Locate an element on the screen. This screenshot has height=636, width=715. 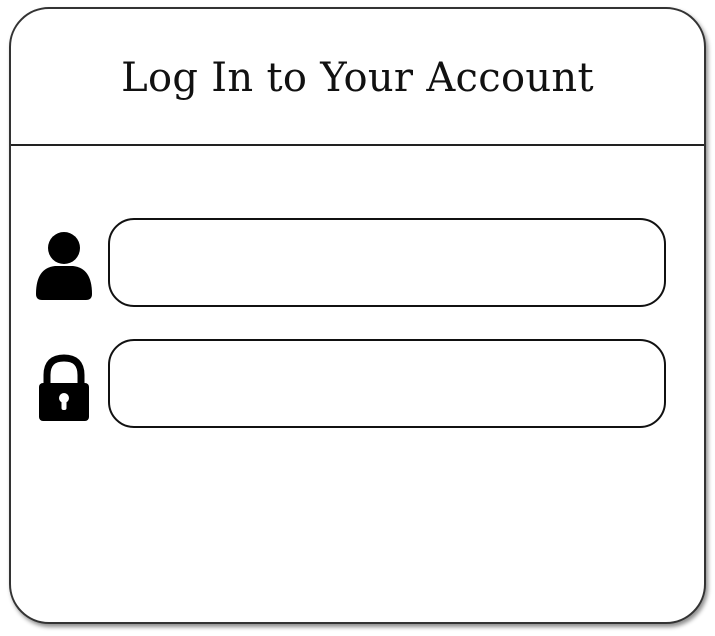
password-row is located at coordinates (357, 386).